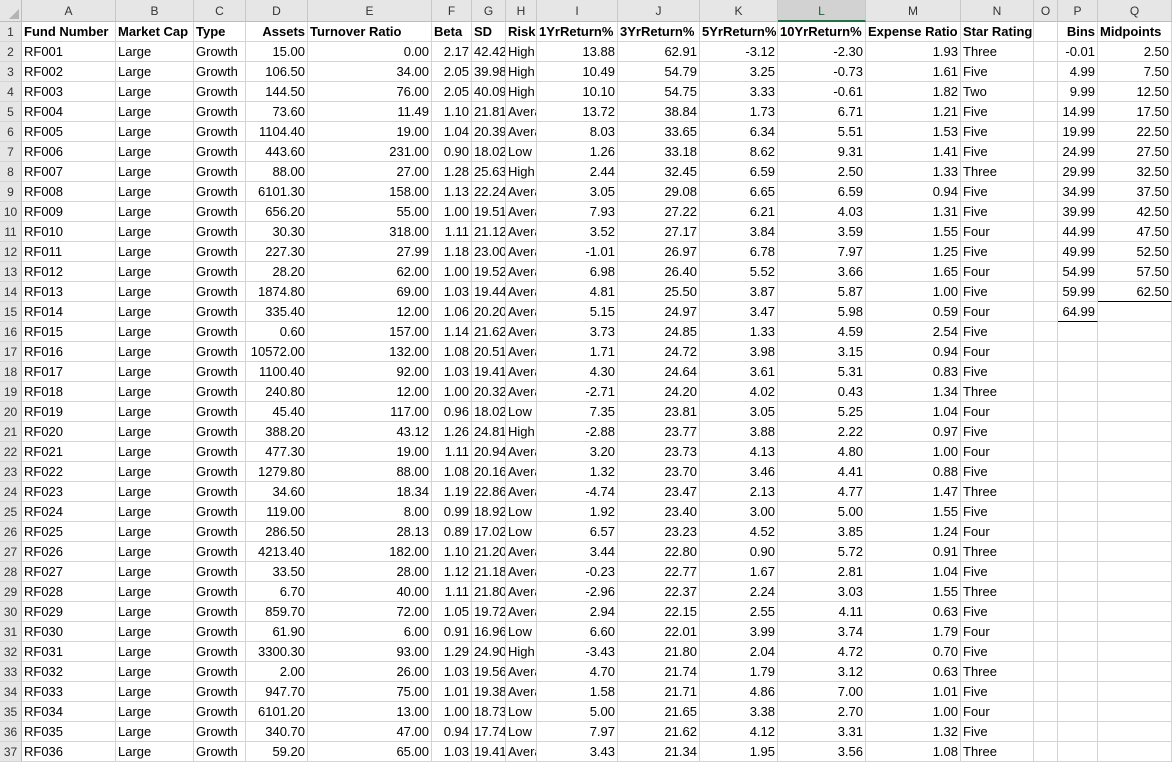 The image size is (1172, 765). I want to click on column-title-m: Expense Ratio, so click(913, 32).